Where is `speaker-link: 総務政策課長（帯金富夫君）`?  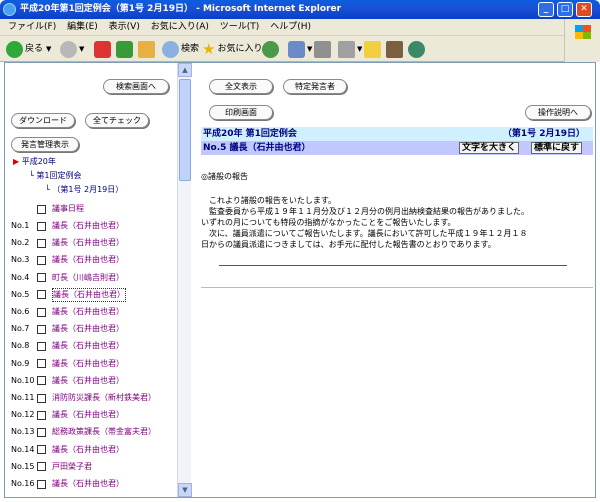
speaker-link: 総務政策課長（帯金富夫君） is located at coordinates (104, 432).